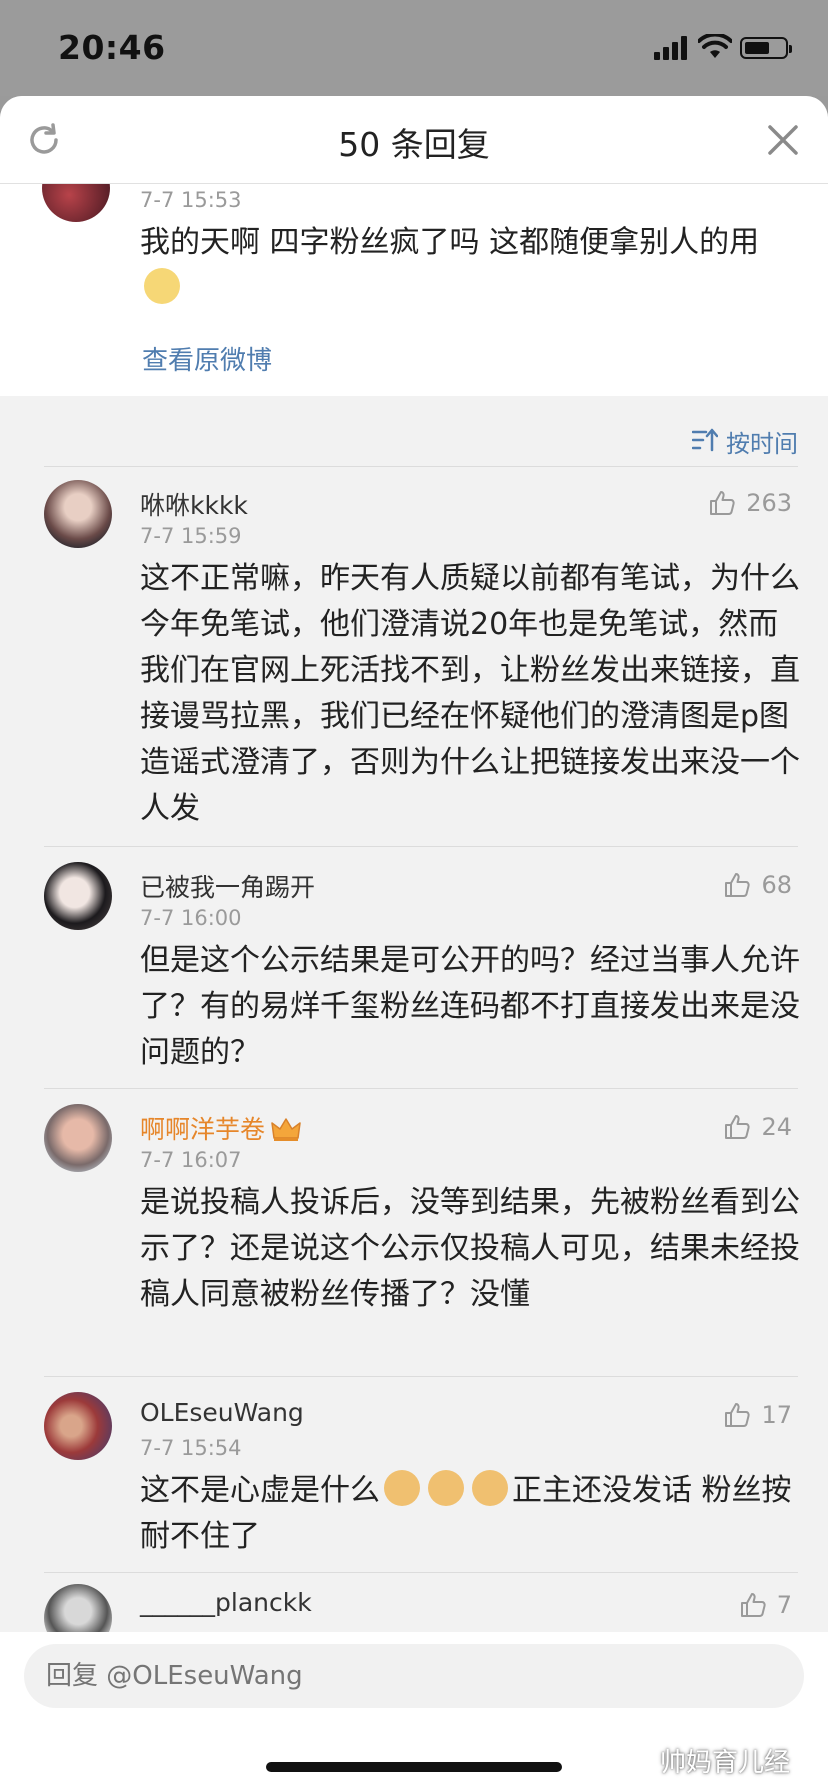 This screenshot has width=828, height=1792. I want to click on wifi-icon, so click(715, 46).